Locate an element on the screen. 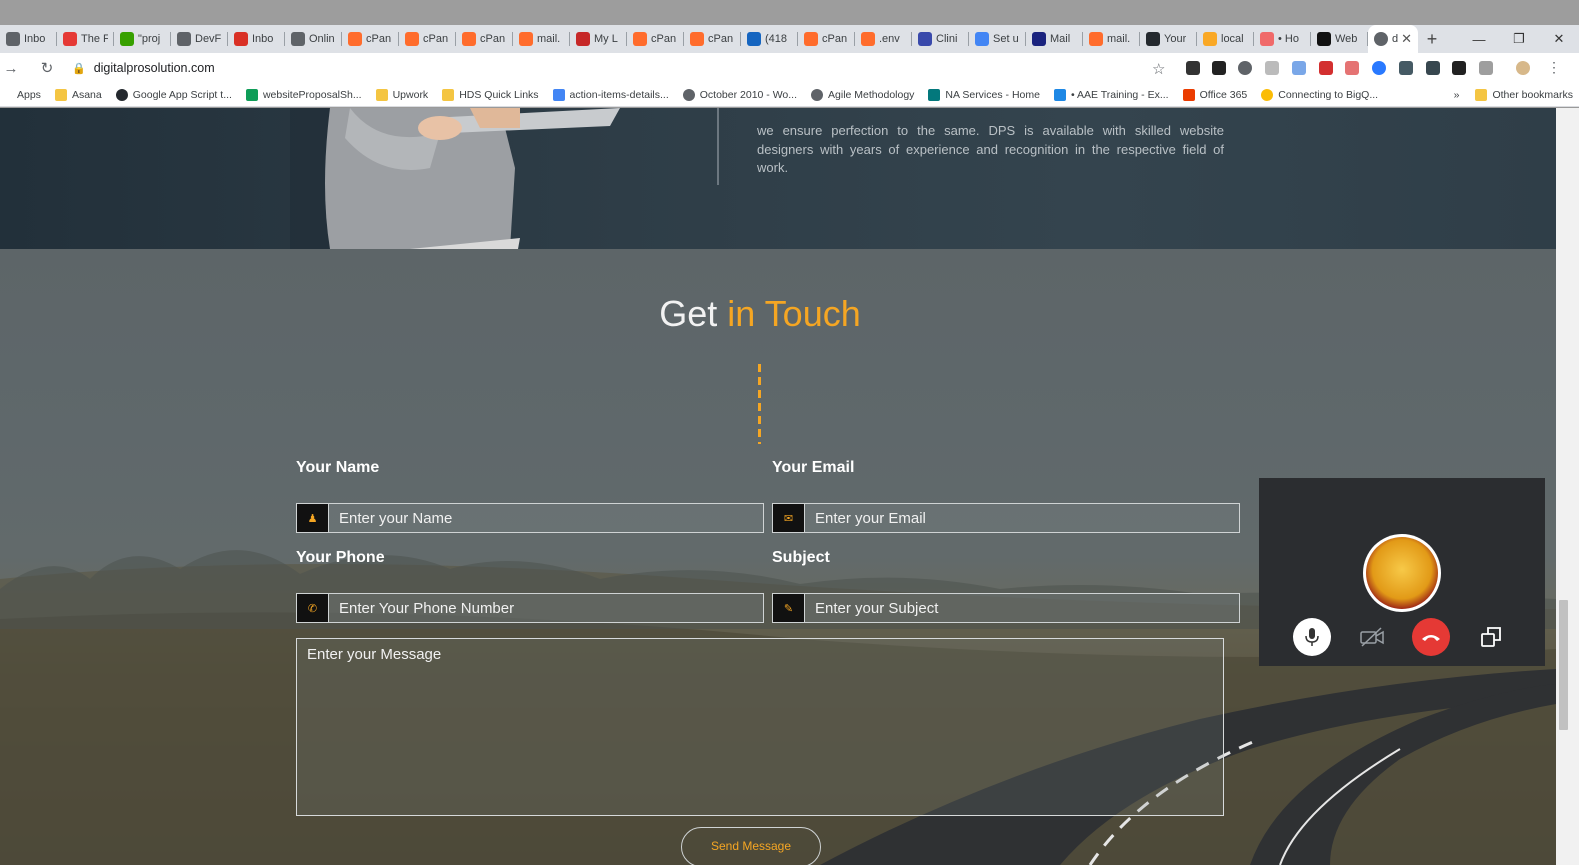 This screenshot has width=1579, height=865. extension-zoom-icon is located at coordinates (1379, 68).